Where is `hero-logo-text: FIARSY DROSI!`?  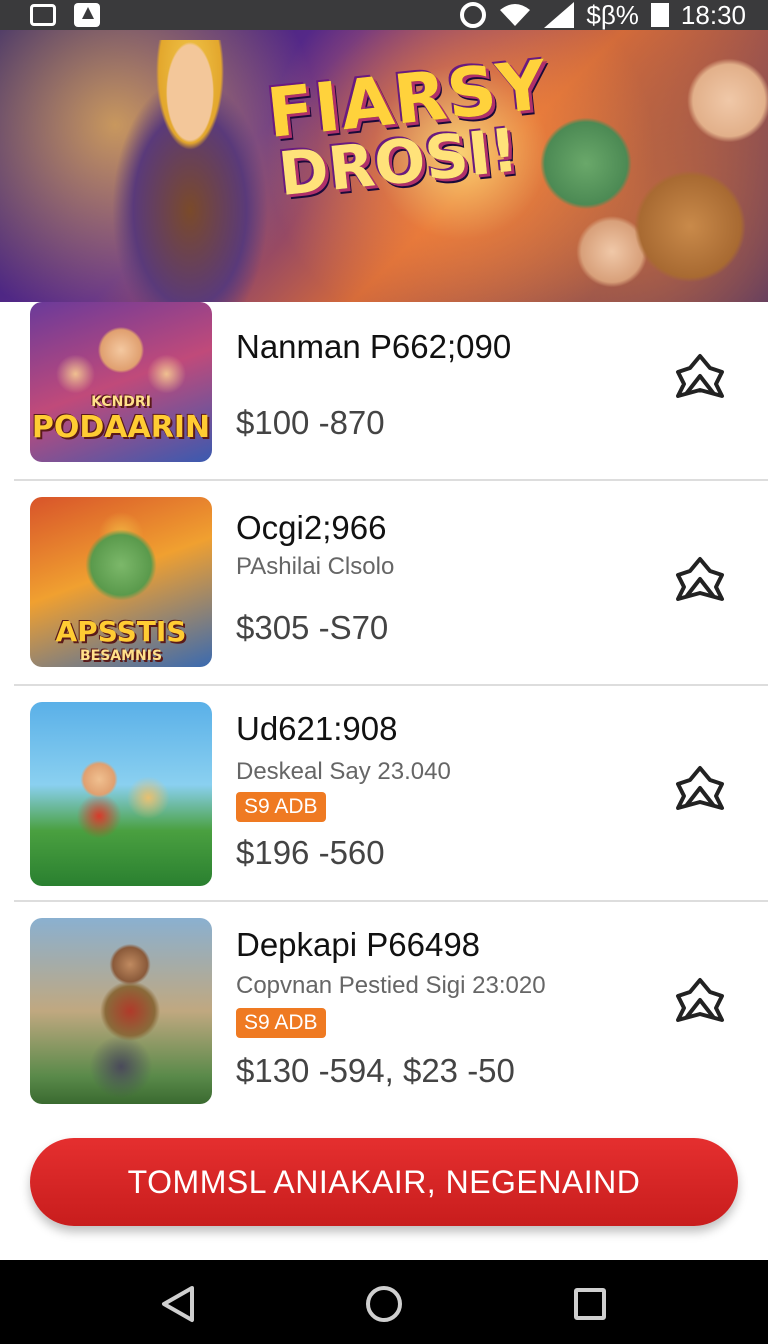 hero-logo-text: FIARSY DROSI! is located at coordinates (407, 128).